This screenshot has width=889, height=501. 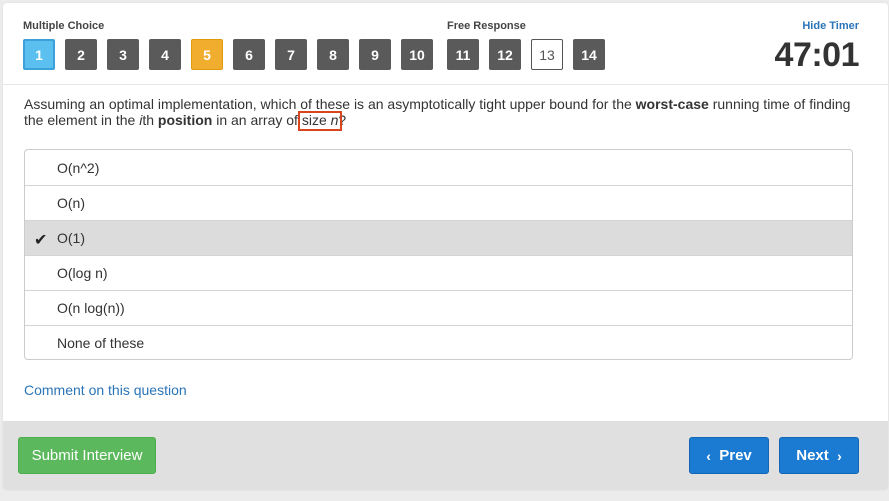 I want to click on answer-option: None of these, so click(x=438, y=342).